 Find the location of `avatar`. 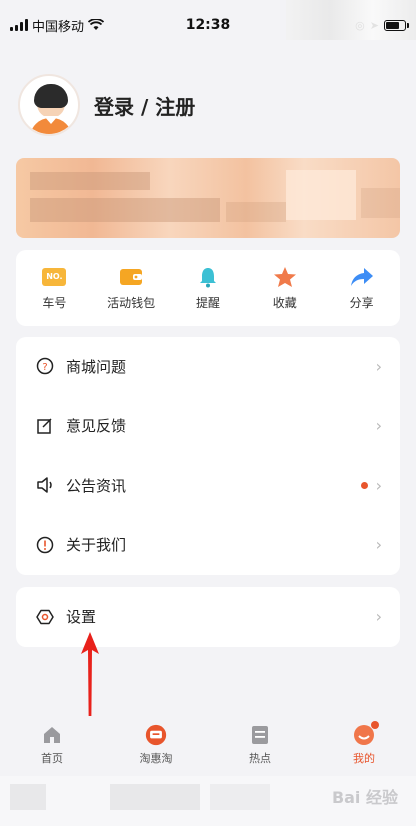

avatar is located at coordinates (49, 105).